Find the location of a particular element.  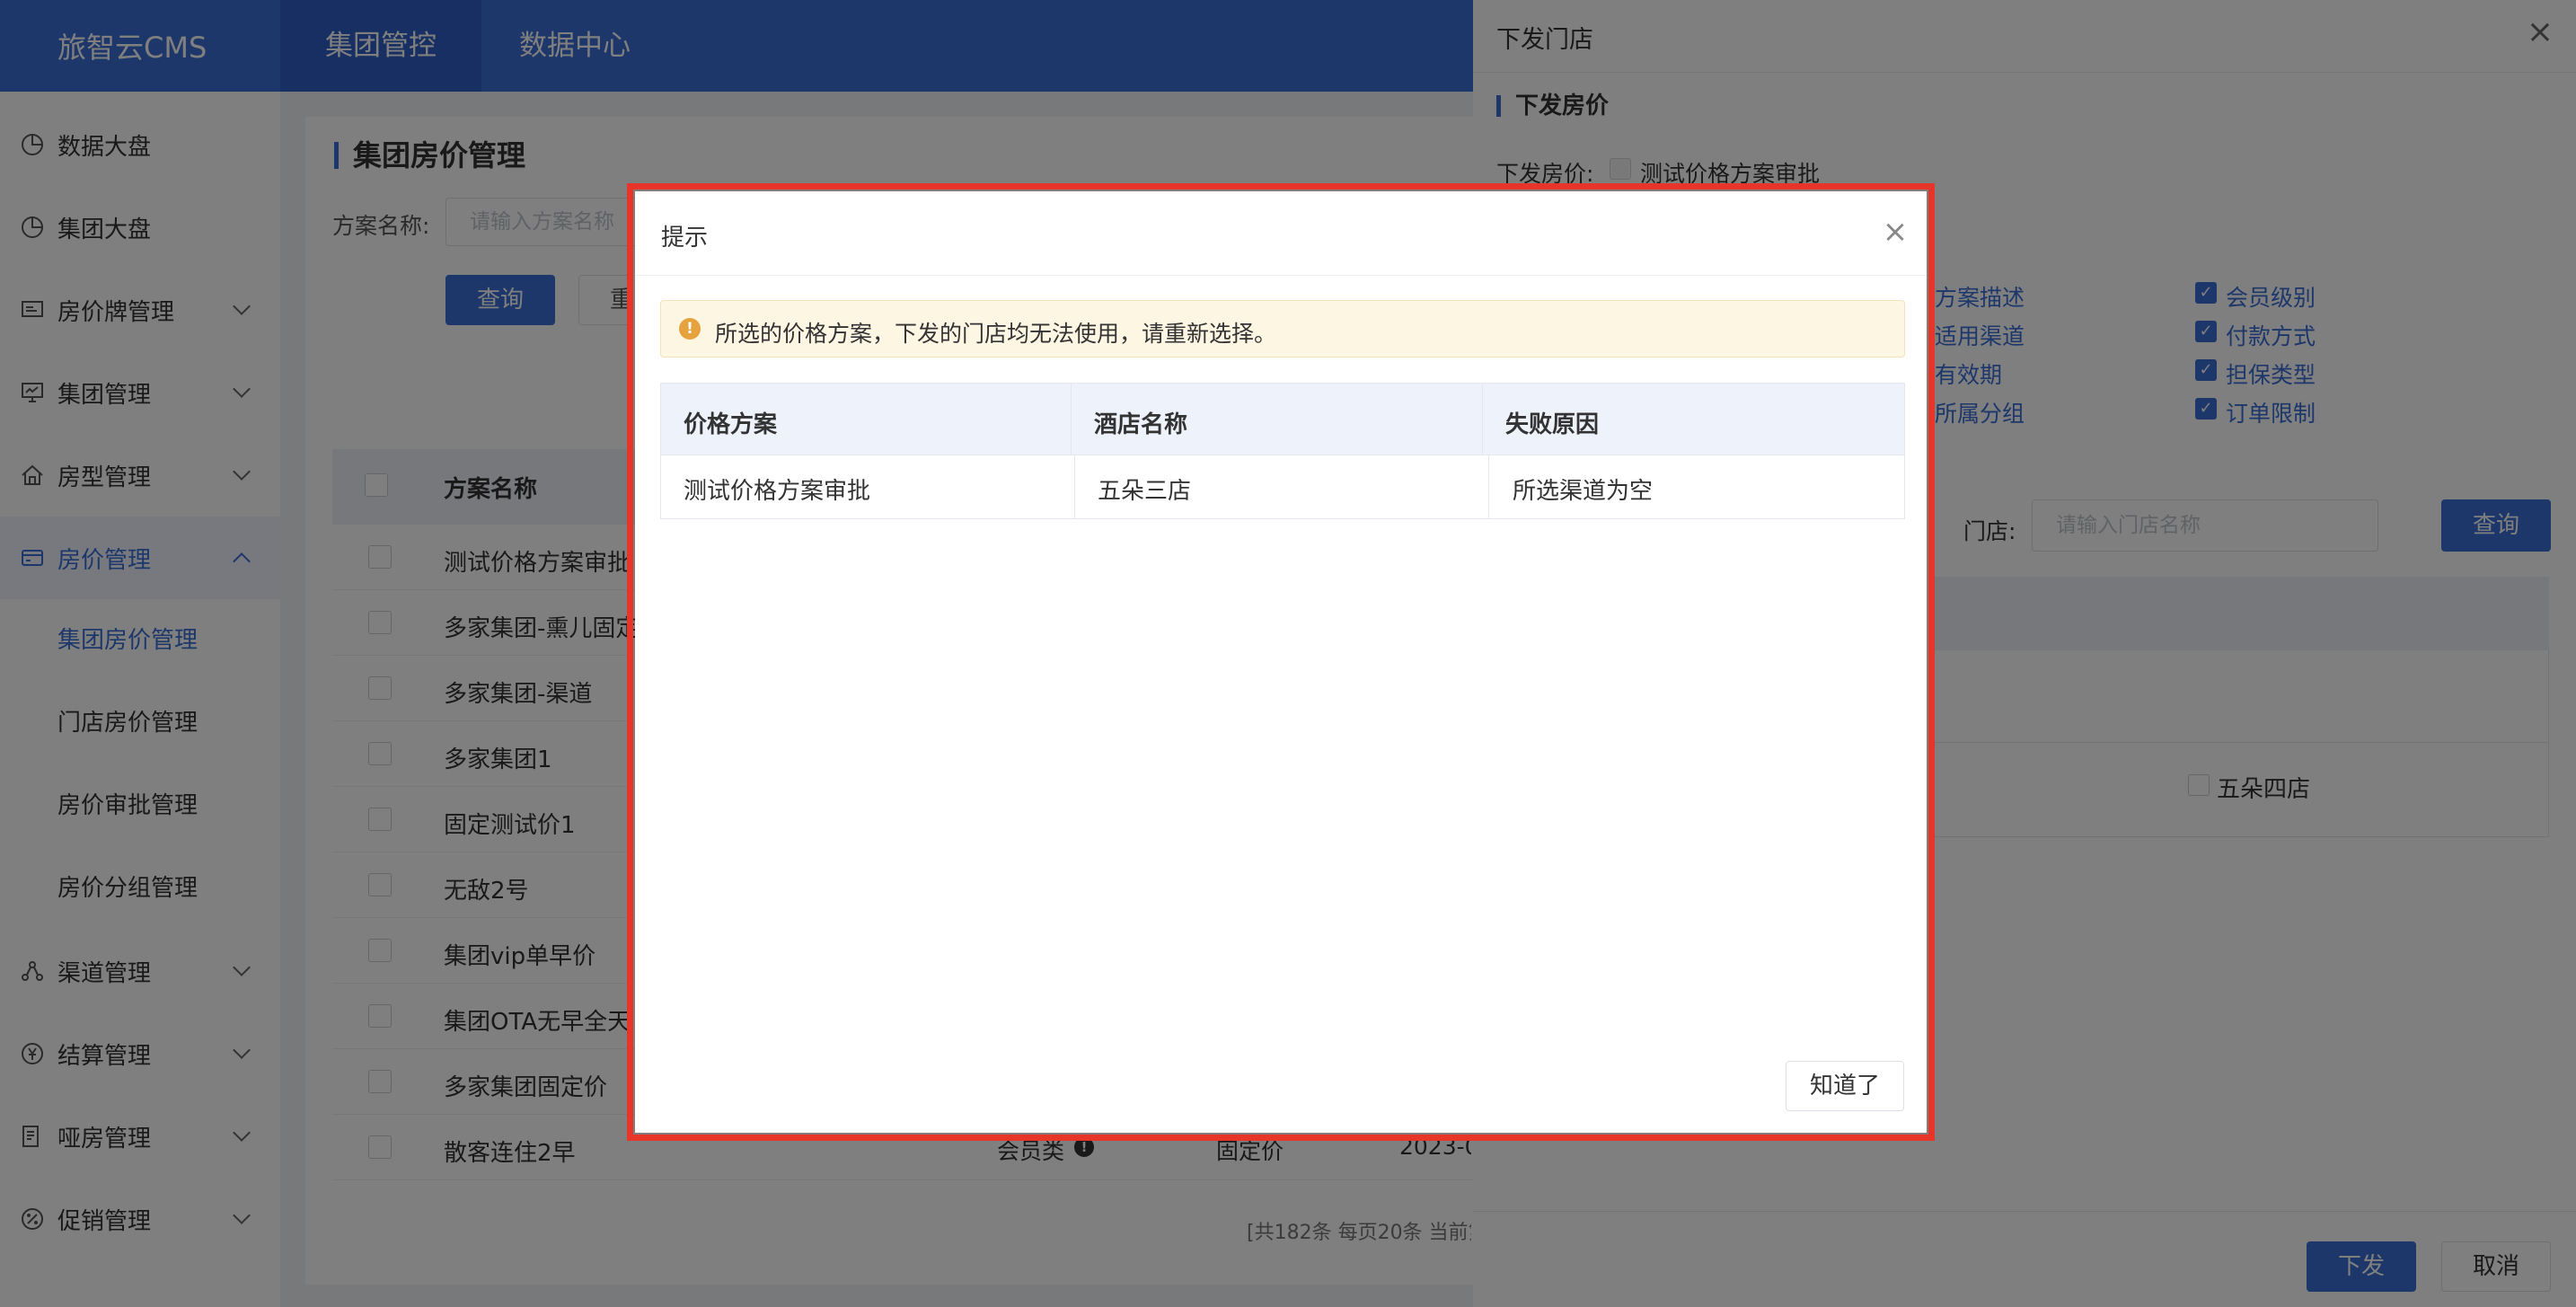

column-header-plan: 价格方案 is located at coordinates (731, 424).